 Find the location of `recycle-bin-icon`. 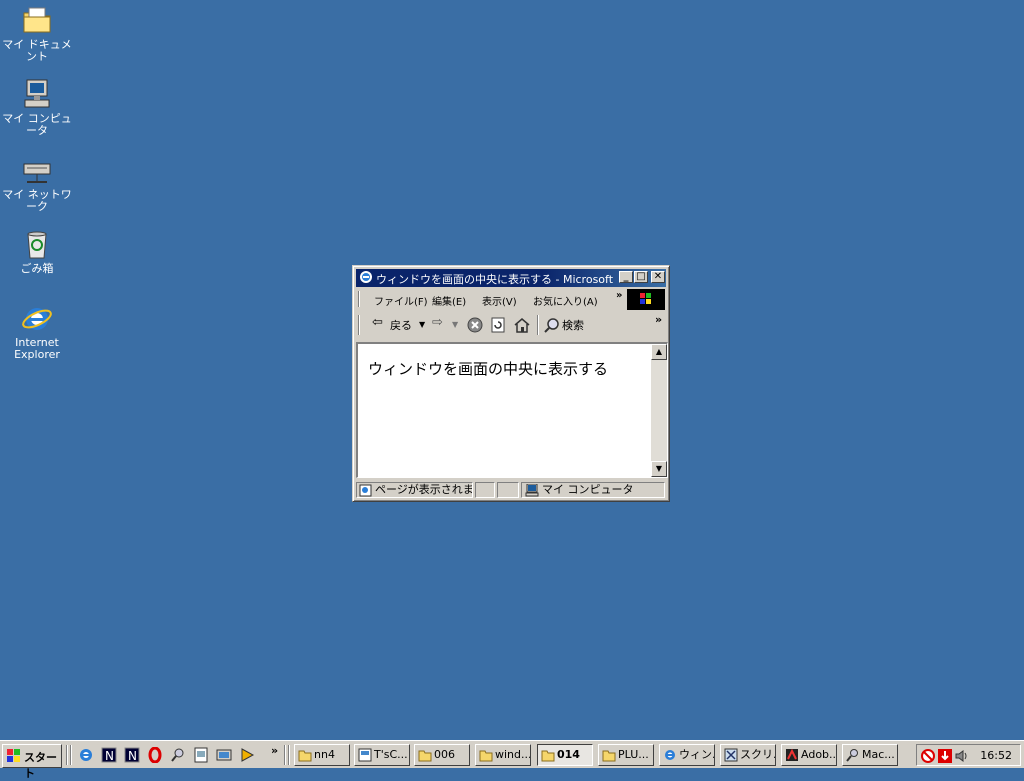

recycle-bin-icon is located at coordinates (37, 245).